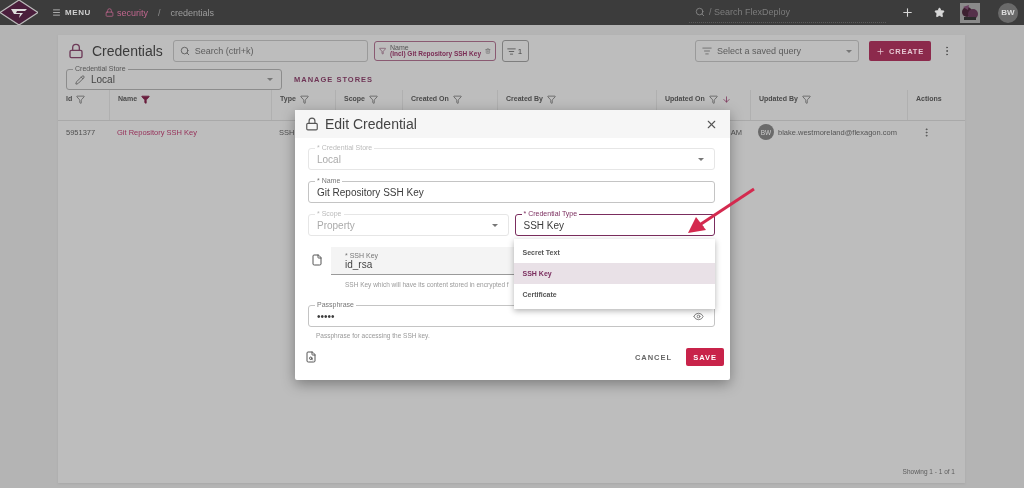  I want to click on field-value: Local, so click(329, 159).